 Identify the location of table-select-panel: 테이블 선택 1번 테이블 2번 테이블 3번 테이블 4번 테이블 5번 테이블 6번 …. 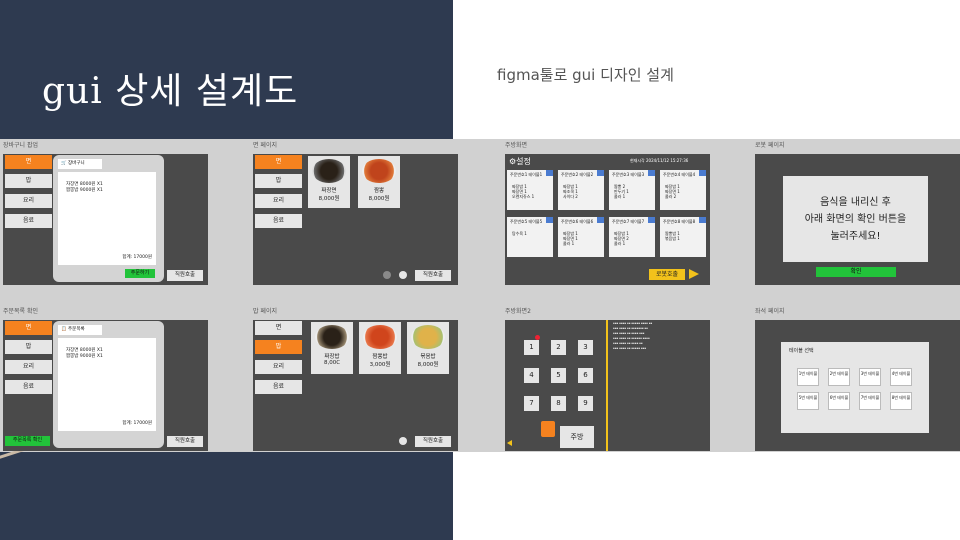
(855, 387).